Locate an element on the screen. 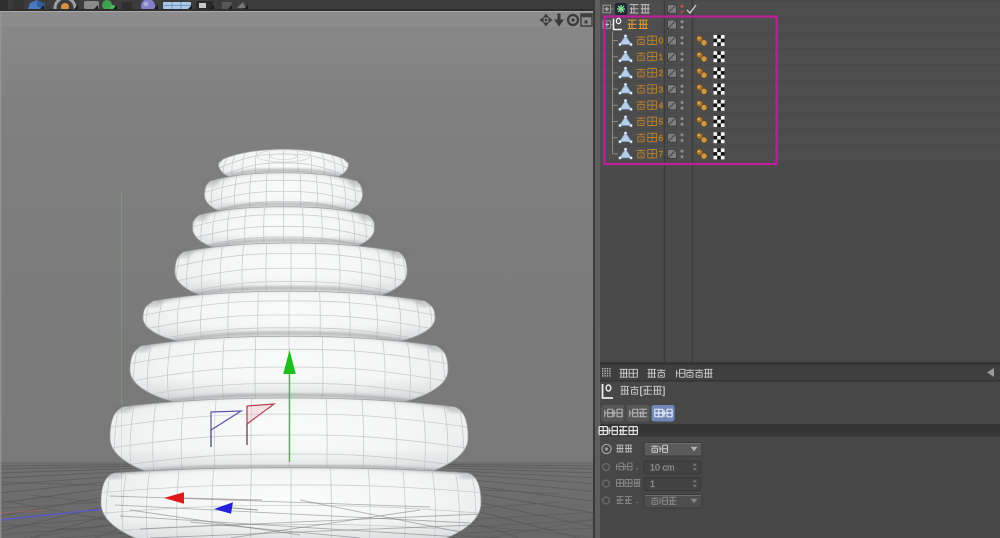 The image size is (1000, 538). svg-text: 5 is located at coordinates (661, 122).